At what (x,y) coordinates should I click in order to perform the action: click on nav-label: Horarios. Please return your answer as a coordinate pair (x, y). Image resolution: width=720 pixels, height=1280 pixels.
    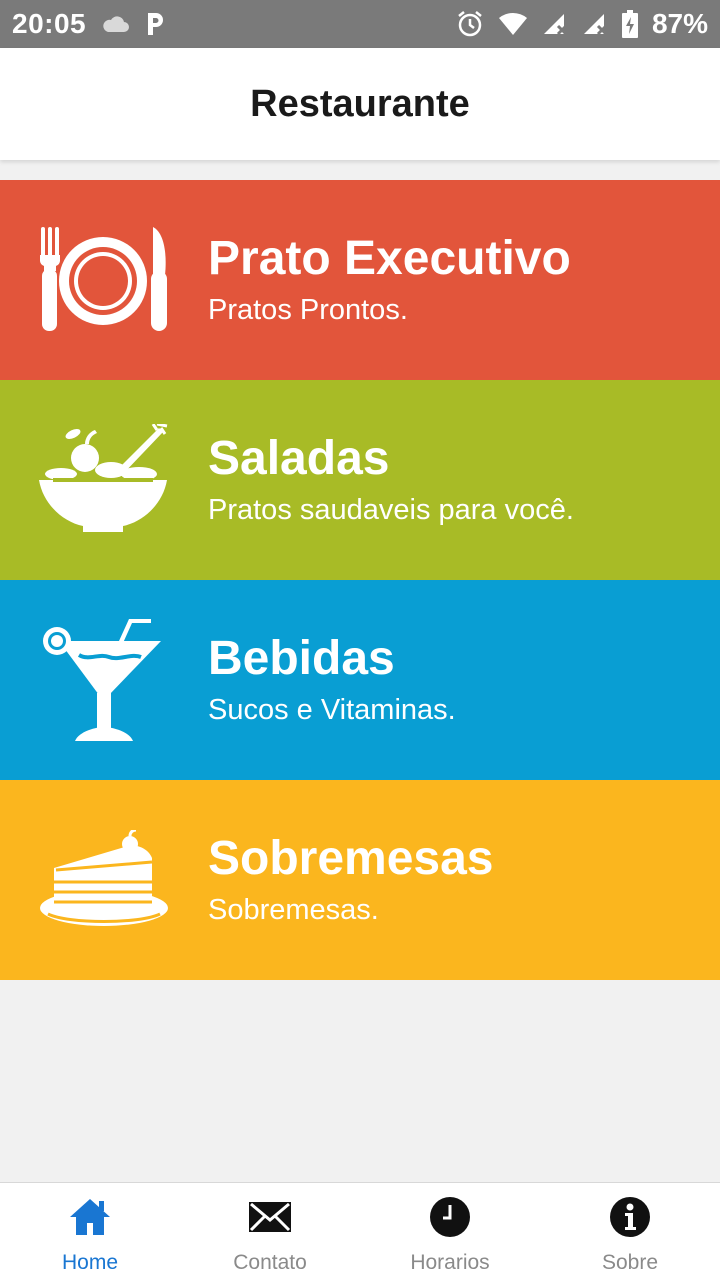
    Looking at the image, I should click on (450, 1262).